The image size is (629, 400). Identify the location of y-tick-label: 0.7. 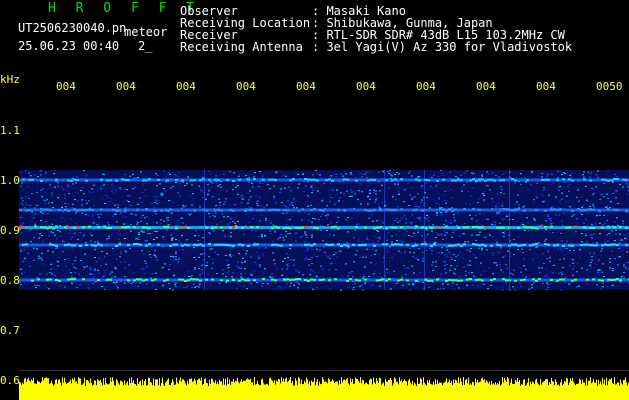
(10, 330).